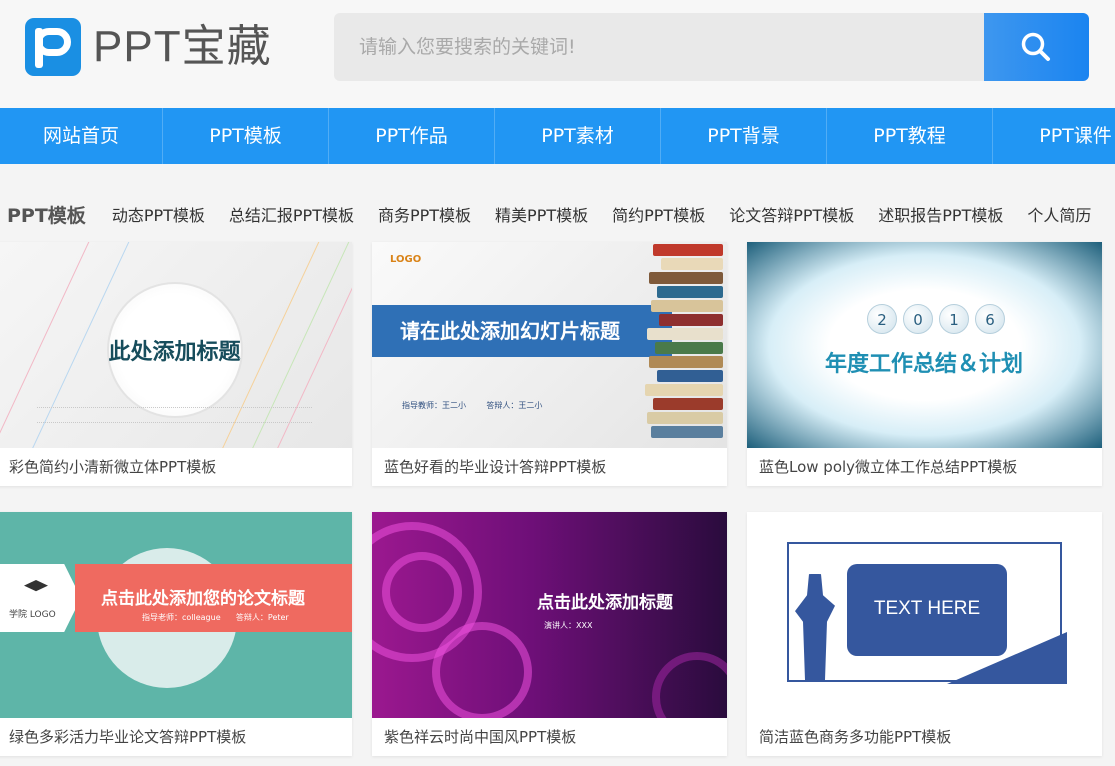 The width and height of the screenshot is (1115, 766). Describe the element at coordinates (924, 345) in the screenshot. I see `template-thumbnail: 2 0 1 6 年度工作总结＆计划` at that location.